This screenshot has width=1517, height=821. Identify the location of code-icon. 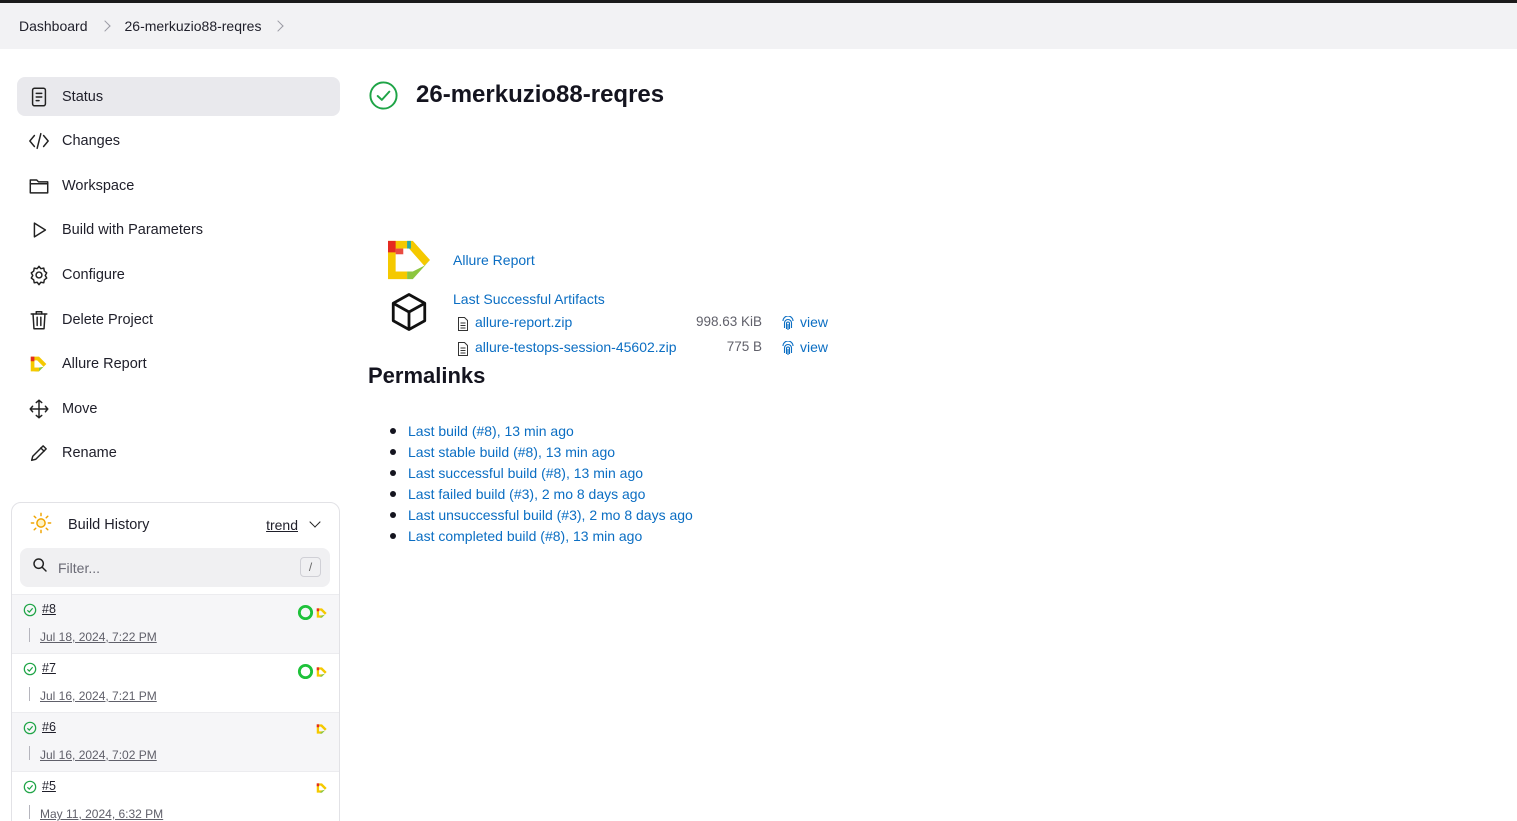
(39, 141).